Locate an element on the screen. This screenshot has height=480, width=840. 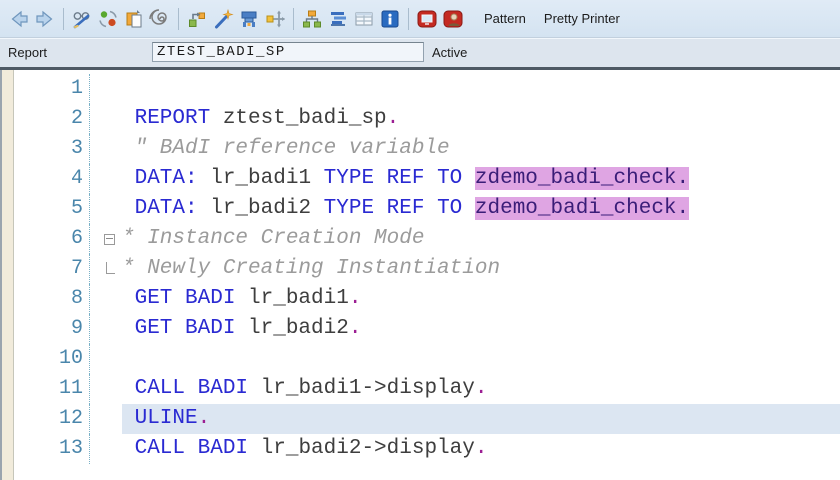
code-line-2: 2 REPORT ztest_badi_sp. is located at coordinates (427, 119).